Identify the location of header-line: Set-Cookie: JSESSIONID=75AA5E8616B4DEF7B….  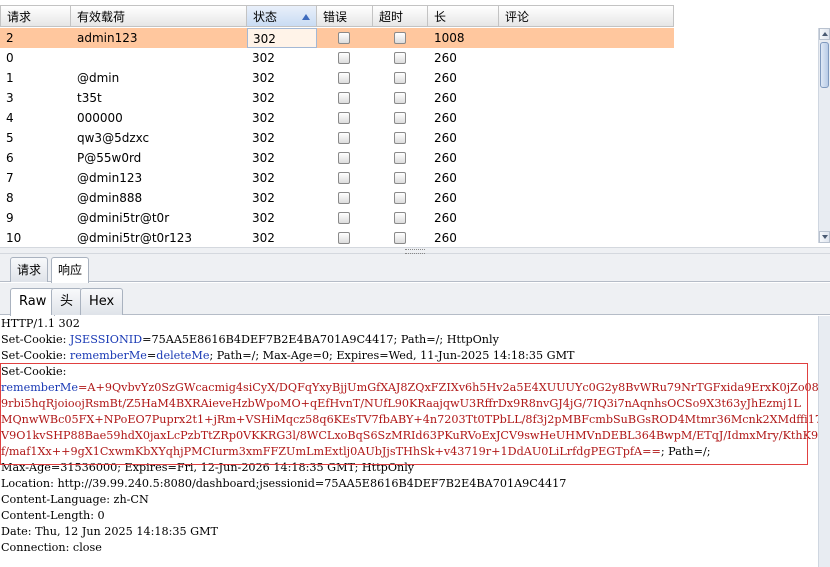
(250, 340).